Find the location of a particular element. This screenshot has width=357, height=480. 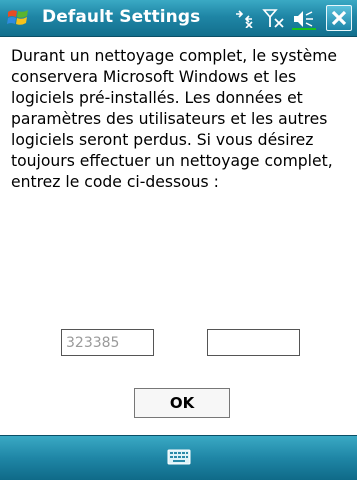

code-display-field: 323385 is located at coordinates (107, 342).